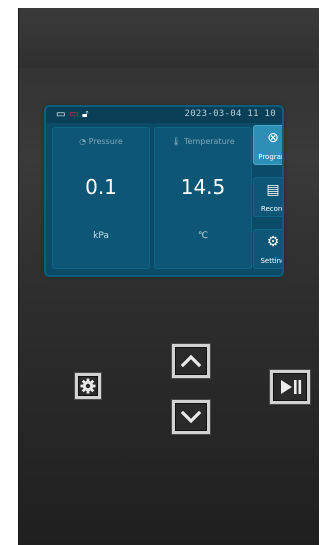 This screenshot has width=336, height=545. I want to click on up-hardware-button, so click(191, 361).